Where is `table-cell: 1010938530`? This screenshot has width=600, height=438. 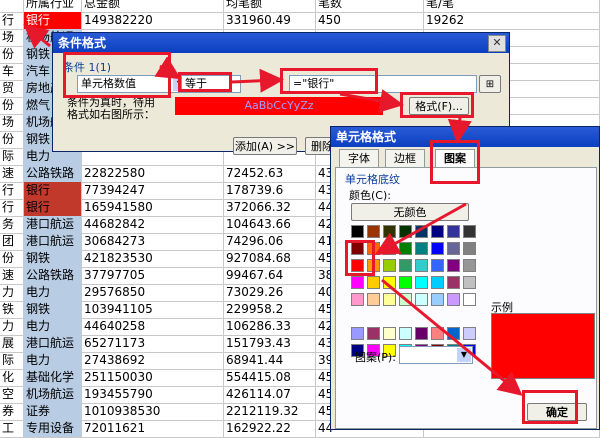
table-cell: 1010938530 is located at coordinates (153, 411).